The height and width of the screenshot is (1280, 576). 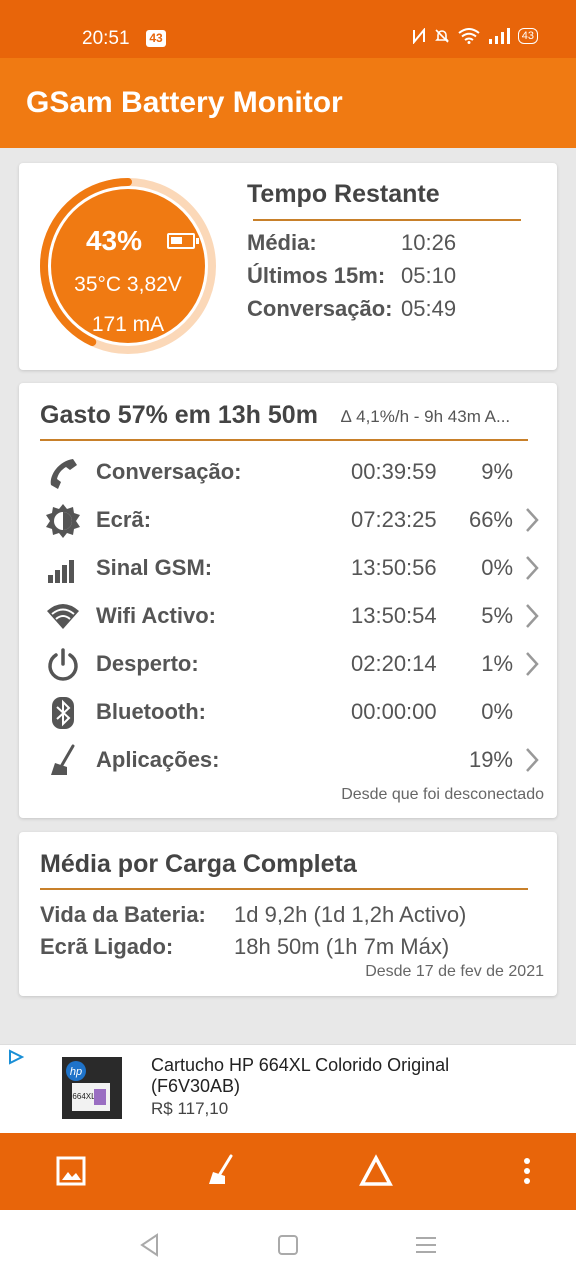 I want to click on temp-voltage: 35°C 3,82V, so click(x=128, y=284).